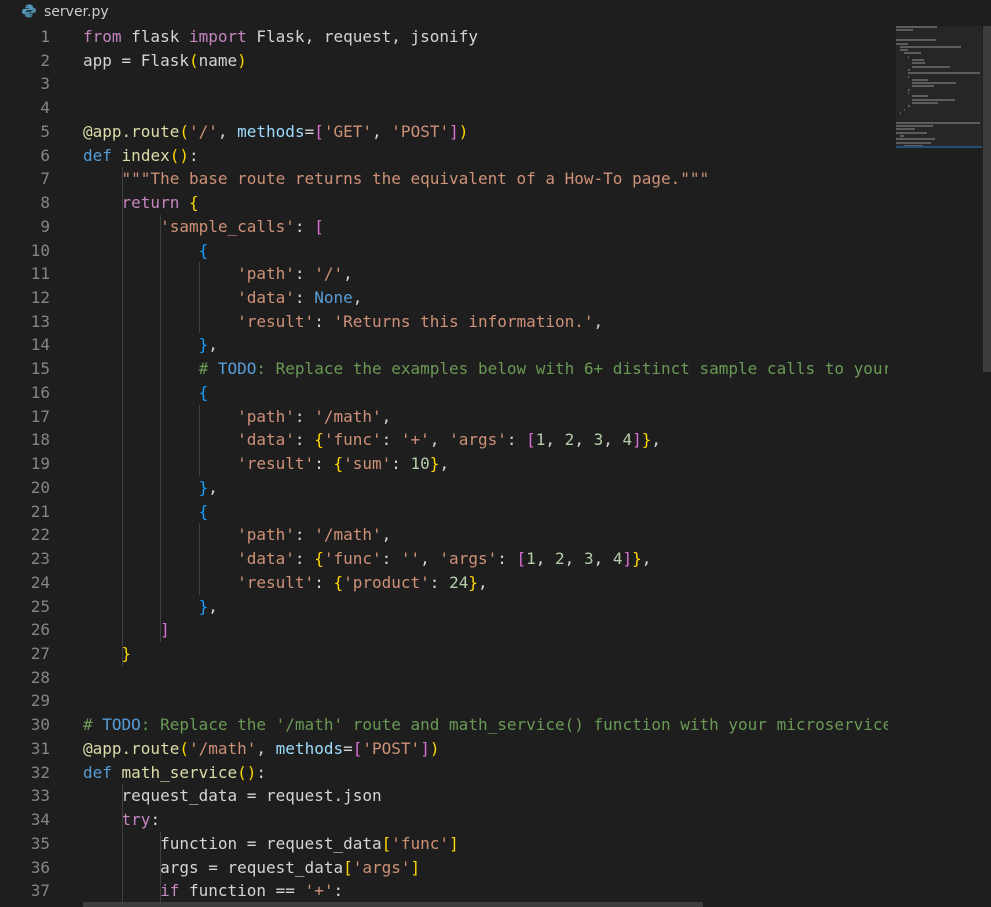 This screenshot has width=991, height=907. Describe the element at coordinates (184, 155) in the screenshot. I see `code-token: )` at that location.